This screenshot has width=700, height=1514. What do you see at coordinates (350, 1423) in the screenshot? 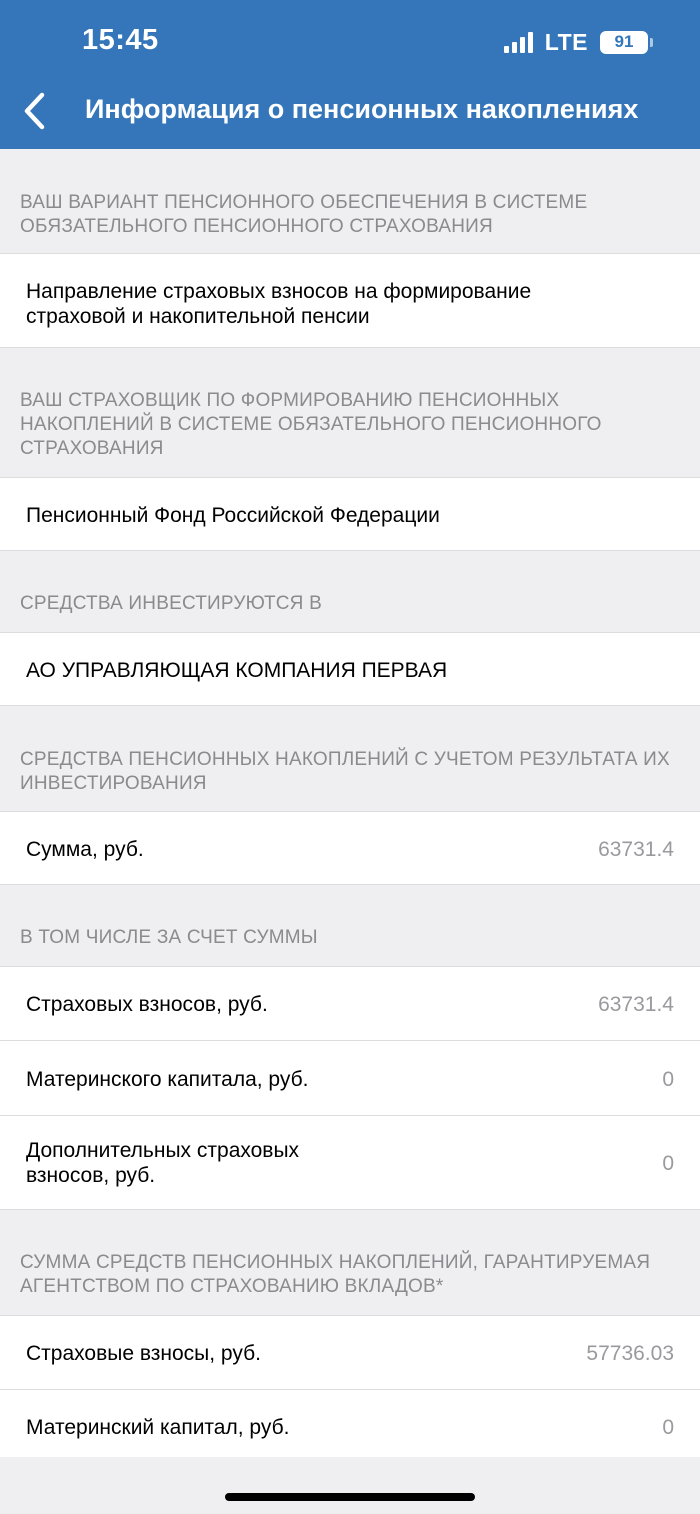
I see `list-item: Материнский капитал, руб. 0` at bounding box center [350, 1423].